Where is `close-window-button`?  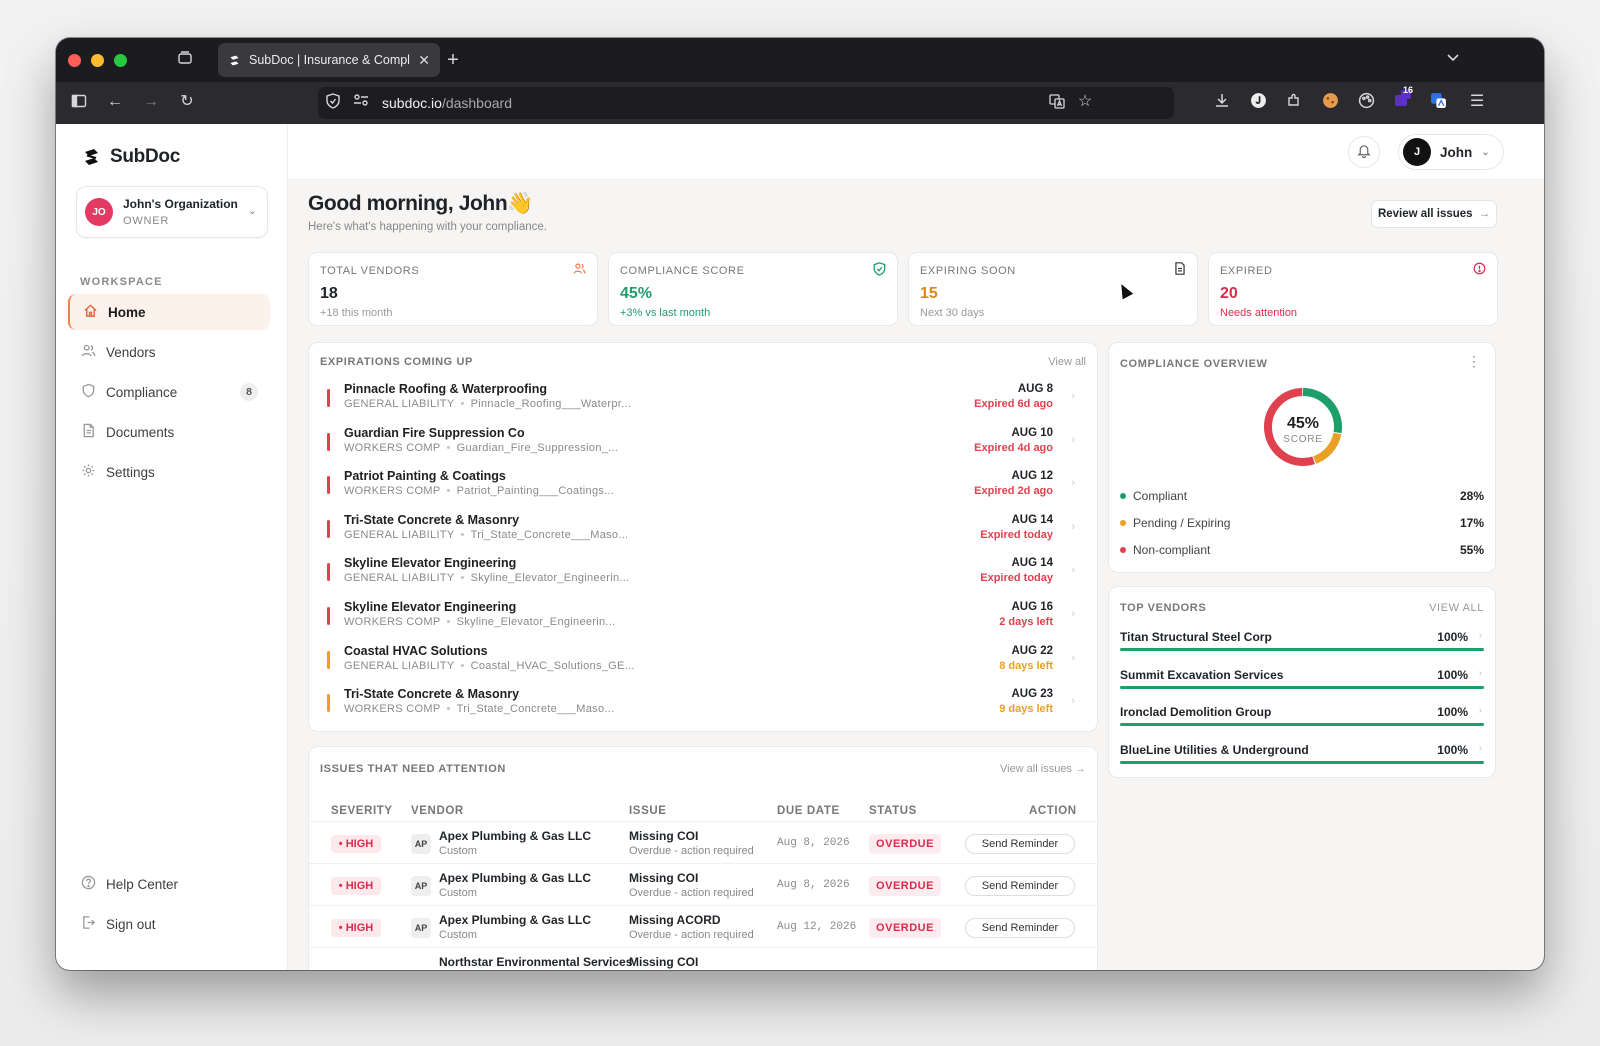 close-window-button is located at coordinates (74, 60).